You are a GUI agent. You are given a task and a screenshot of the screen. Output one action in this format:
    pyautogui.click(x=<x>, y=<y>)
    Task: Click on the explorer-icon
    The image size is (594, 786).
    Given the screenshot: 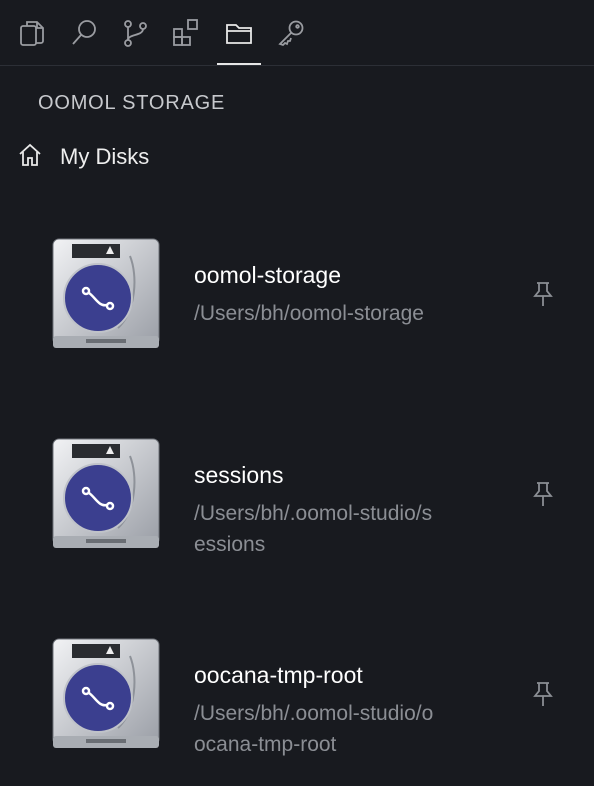 What is the action you would take?
    pyautogui.click(x=32, y=33)
    